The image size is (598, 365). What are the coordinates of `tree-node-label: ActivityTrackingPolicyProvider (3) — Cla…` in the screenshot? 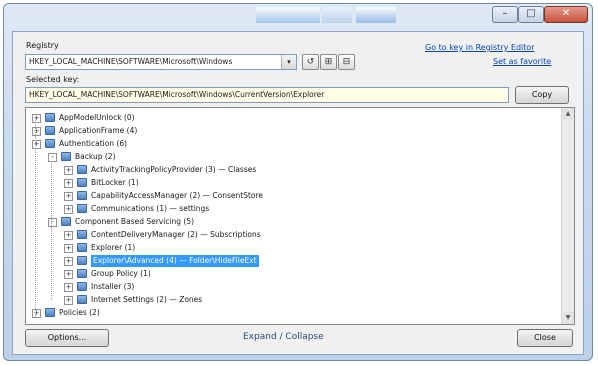 It's located at (174, 169).